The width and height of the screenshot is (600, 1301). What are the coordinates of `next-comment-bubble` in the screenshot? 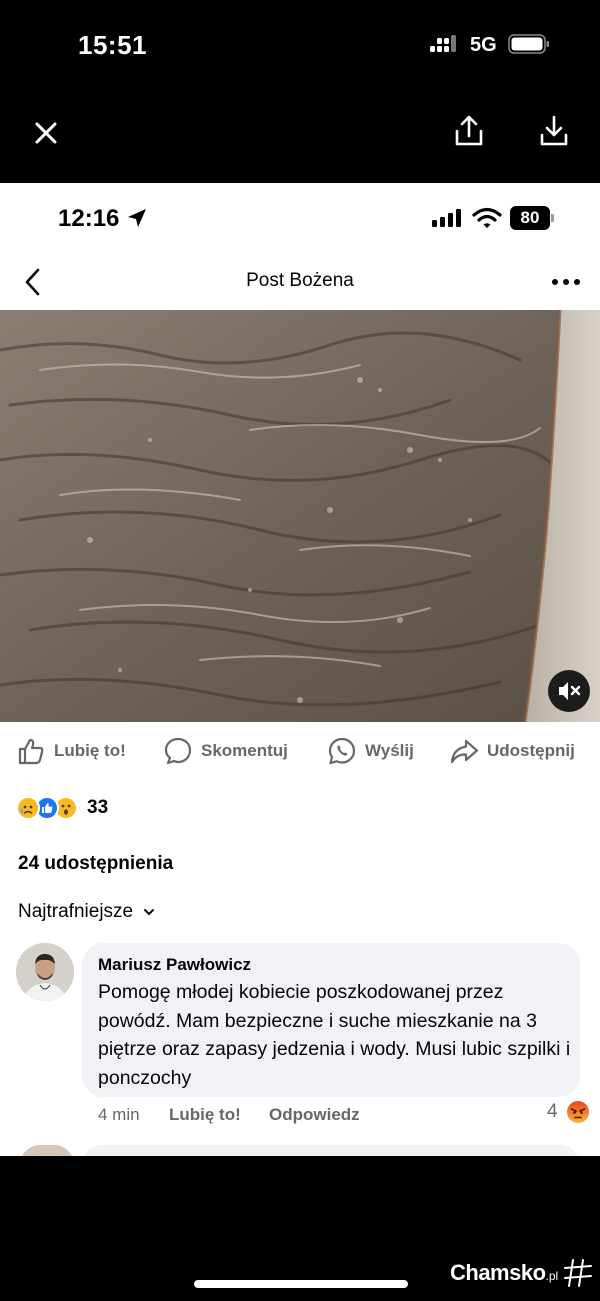 It's located at (331, 1150).